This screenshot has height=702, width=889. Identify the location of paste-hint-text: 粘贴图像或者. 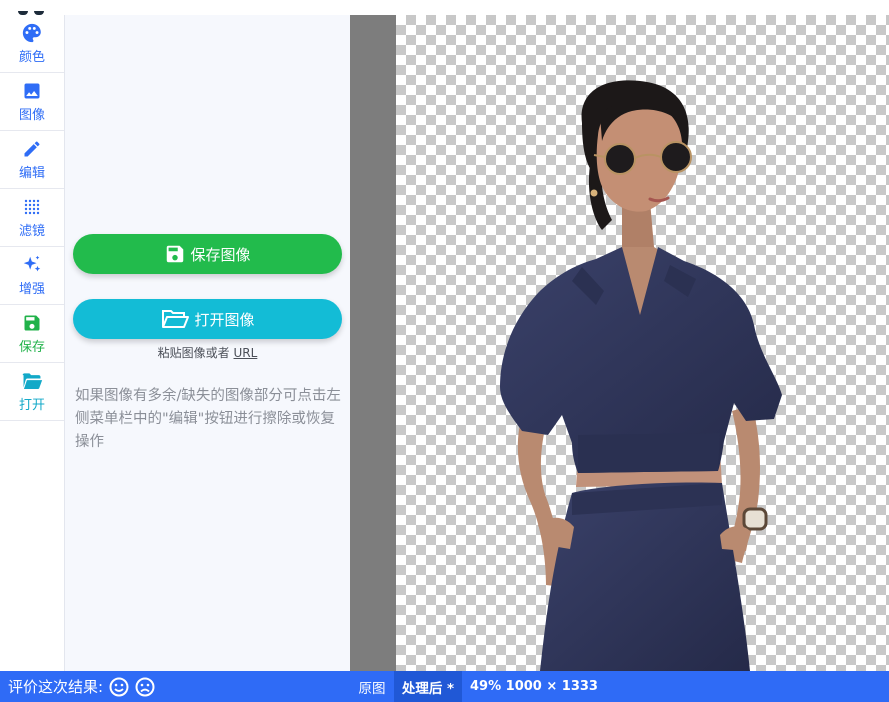
(193, 353).